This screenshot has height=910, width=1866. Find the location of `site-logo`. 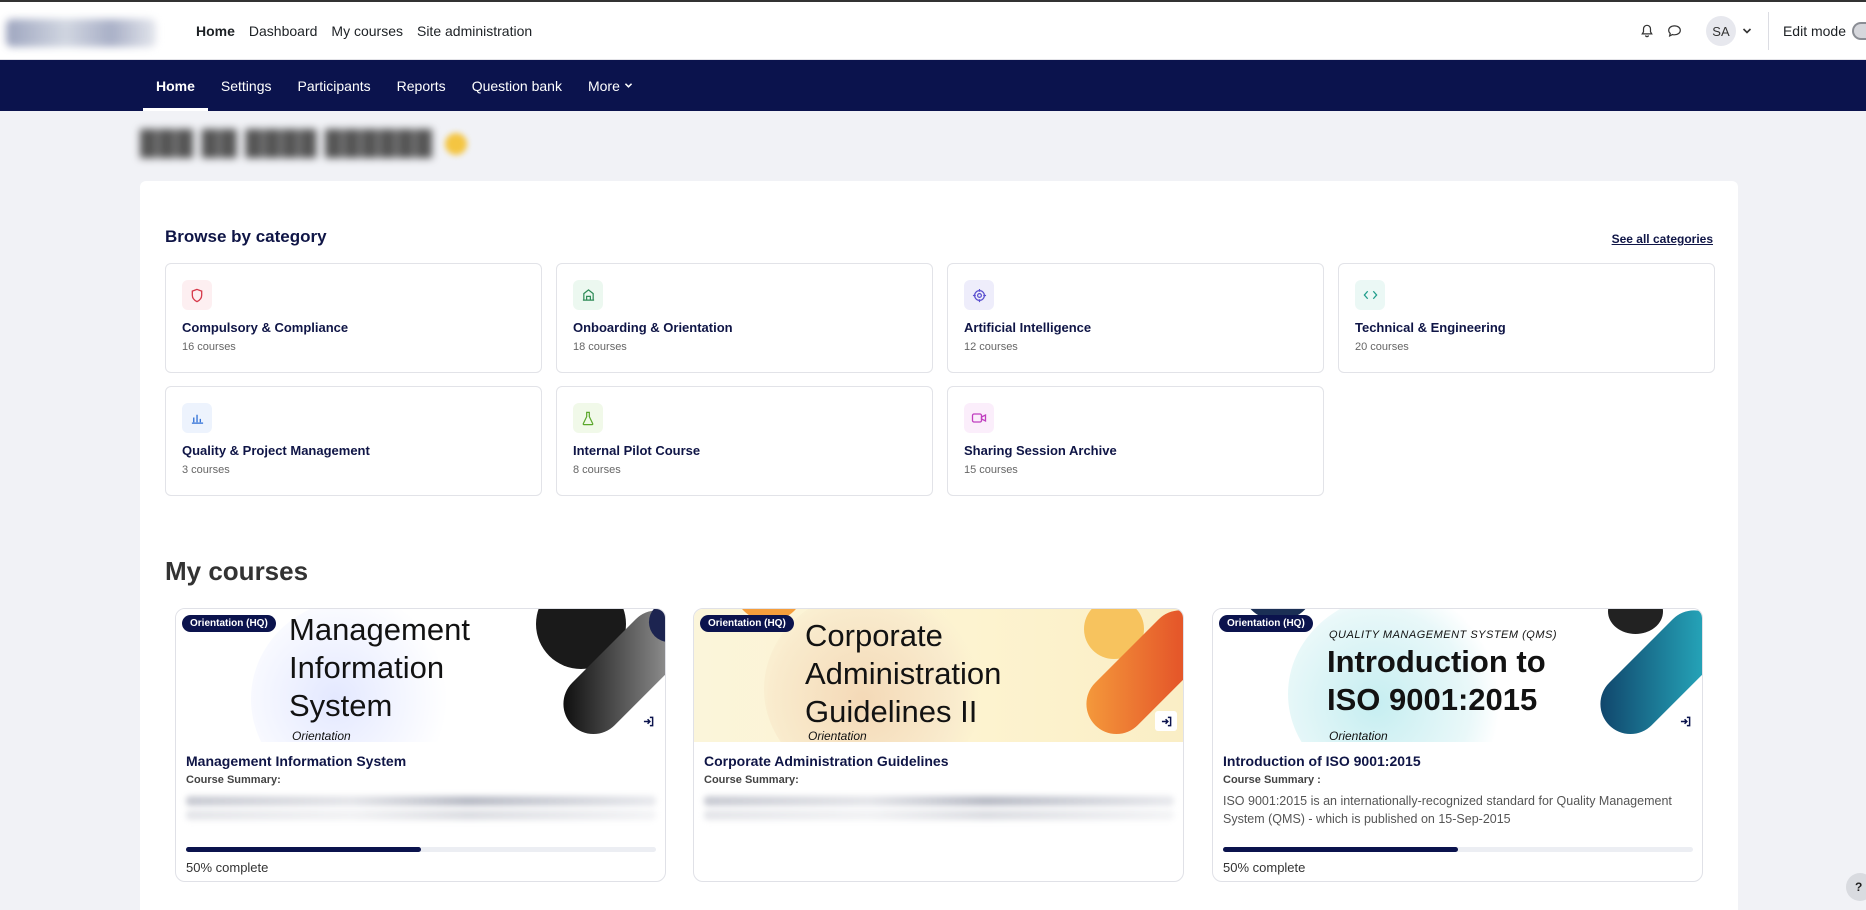

site-logo is located at coordinates (86, 33).